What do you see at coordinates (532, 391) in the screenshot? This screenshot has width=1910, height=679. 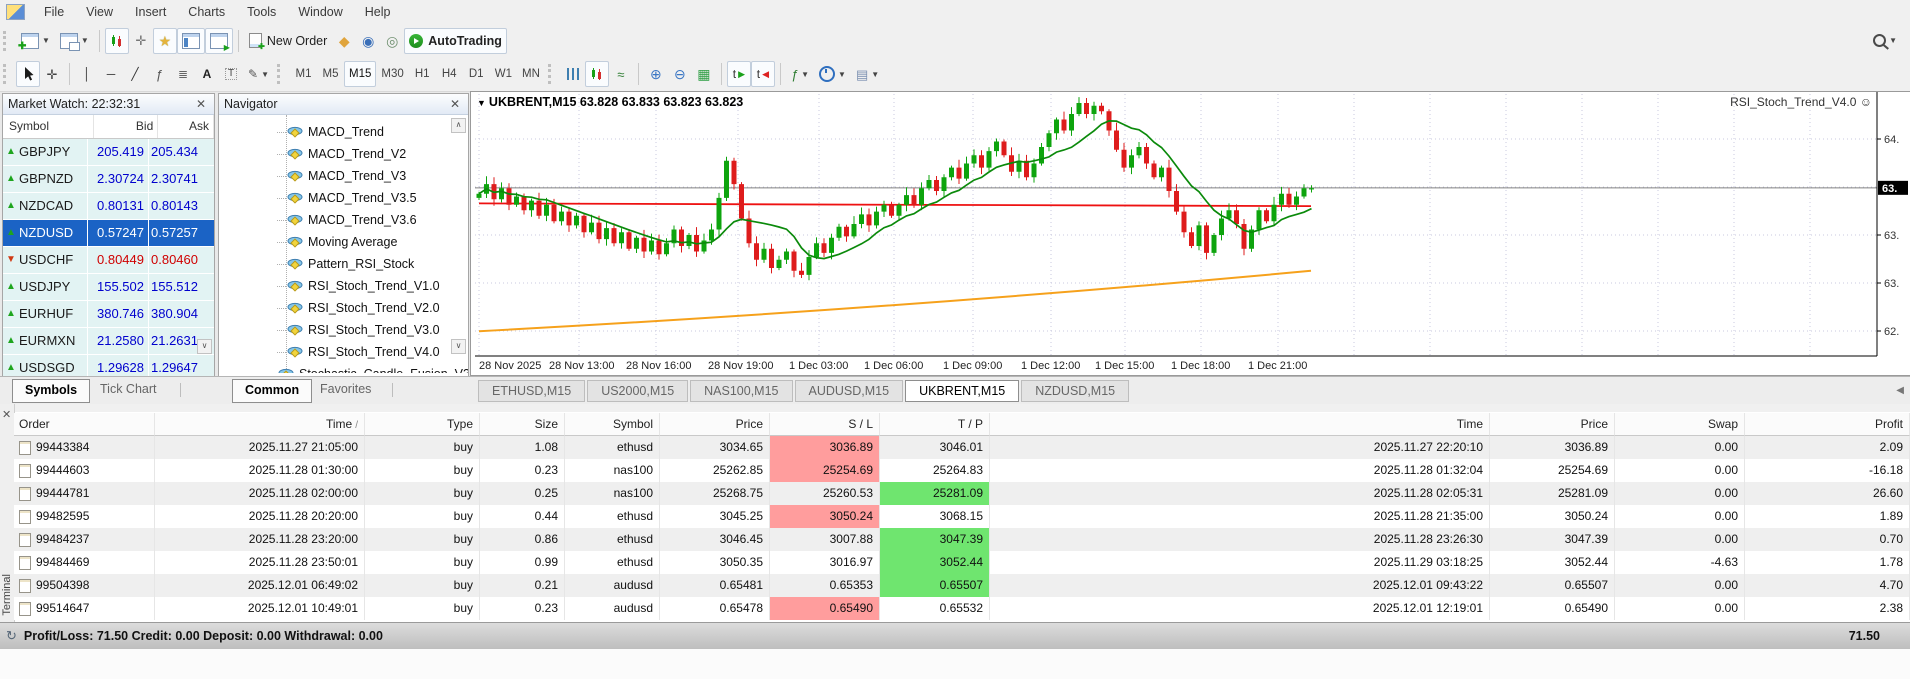 I see `chart-tab-ethusd: ETHUSD,M15` at bounding box center [532, 391].